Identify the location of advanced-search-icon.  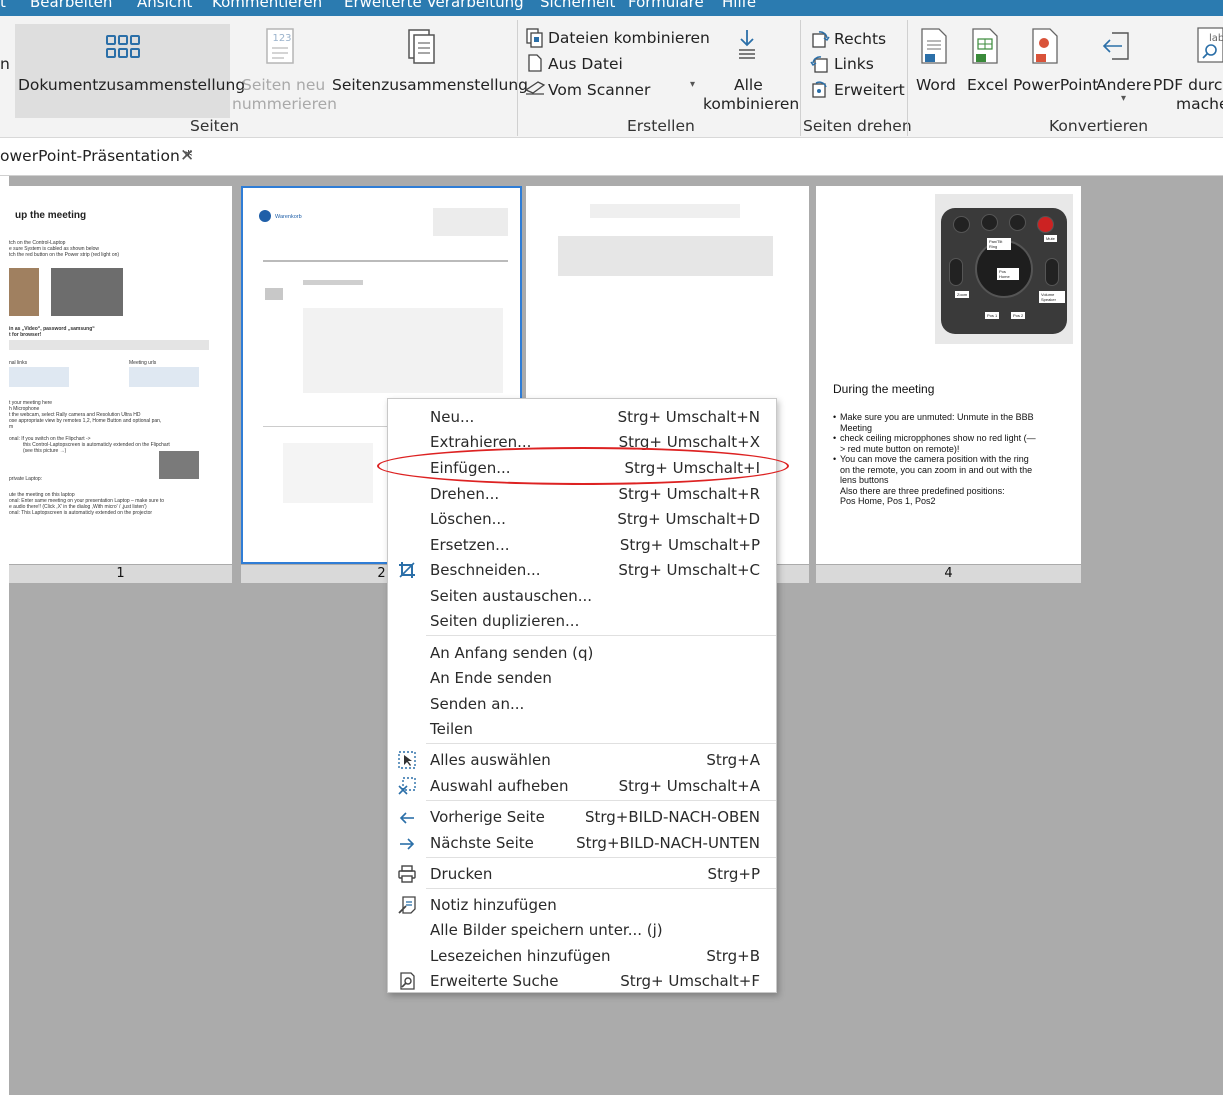
(407, 981).